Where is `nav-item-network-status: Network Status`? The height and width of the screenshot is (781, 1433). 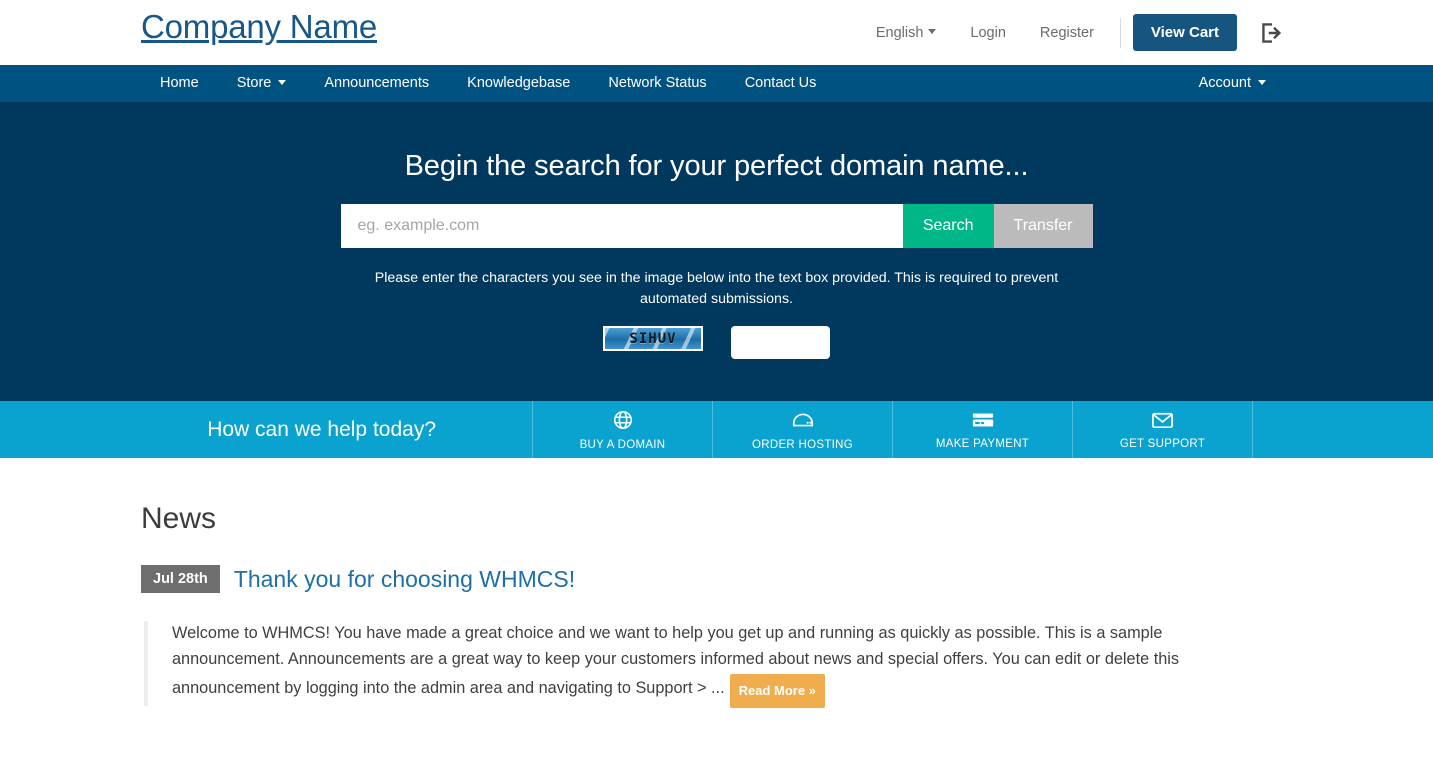 nav-item-network-status: Network Status is located at coordinates (657, 83).